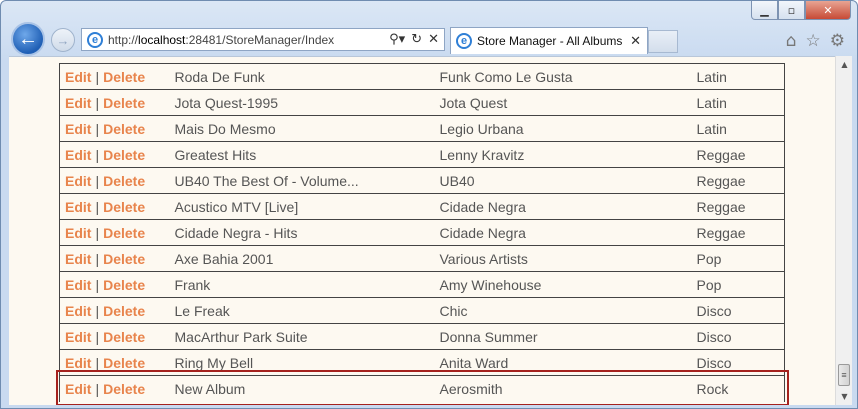 The width and height of the screenshot is (858, 409). What do you see at coordinates (95, 39) in the screenshot?
I see `ie-page-icon: e` at bounding box center [95, 39].